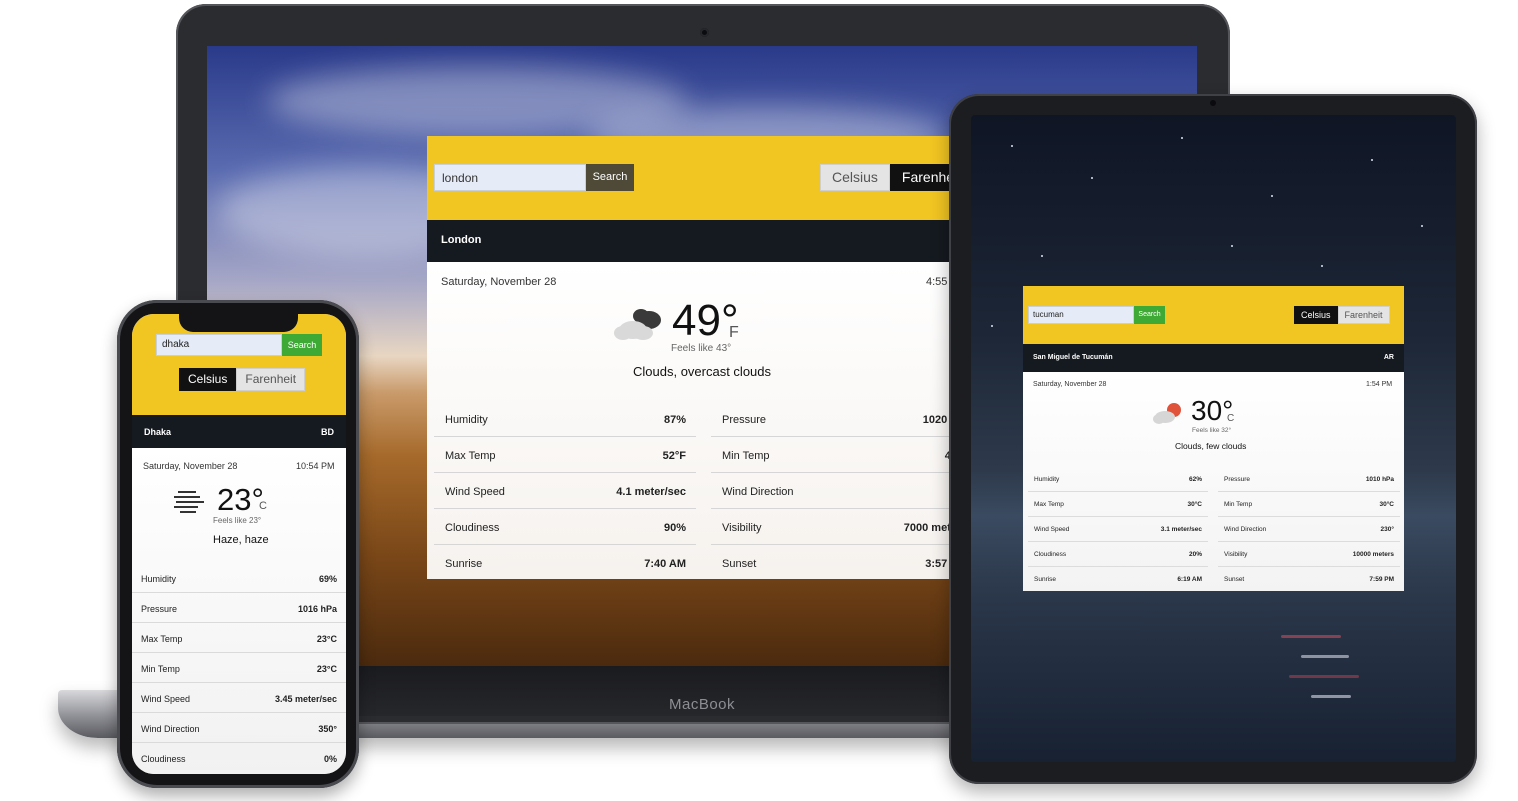 This screenshot has width=1518, height=801. What do you see at coordinates (674, 528) in the screenshot?
I see `detail-value: 90%` at bounding box center [674, 528].